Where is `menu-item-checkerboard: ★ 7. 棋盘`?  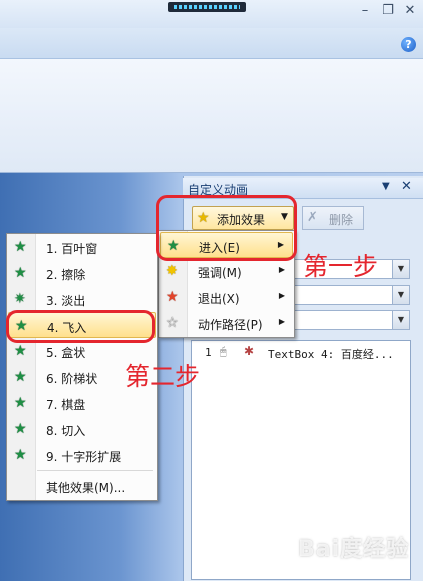 menu-item-checkerboard: ★ 7. 棋盘 is located at coordinates (82, 403).